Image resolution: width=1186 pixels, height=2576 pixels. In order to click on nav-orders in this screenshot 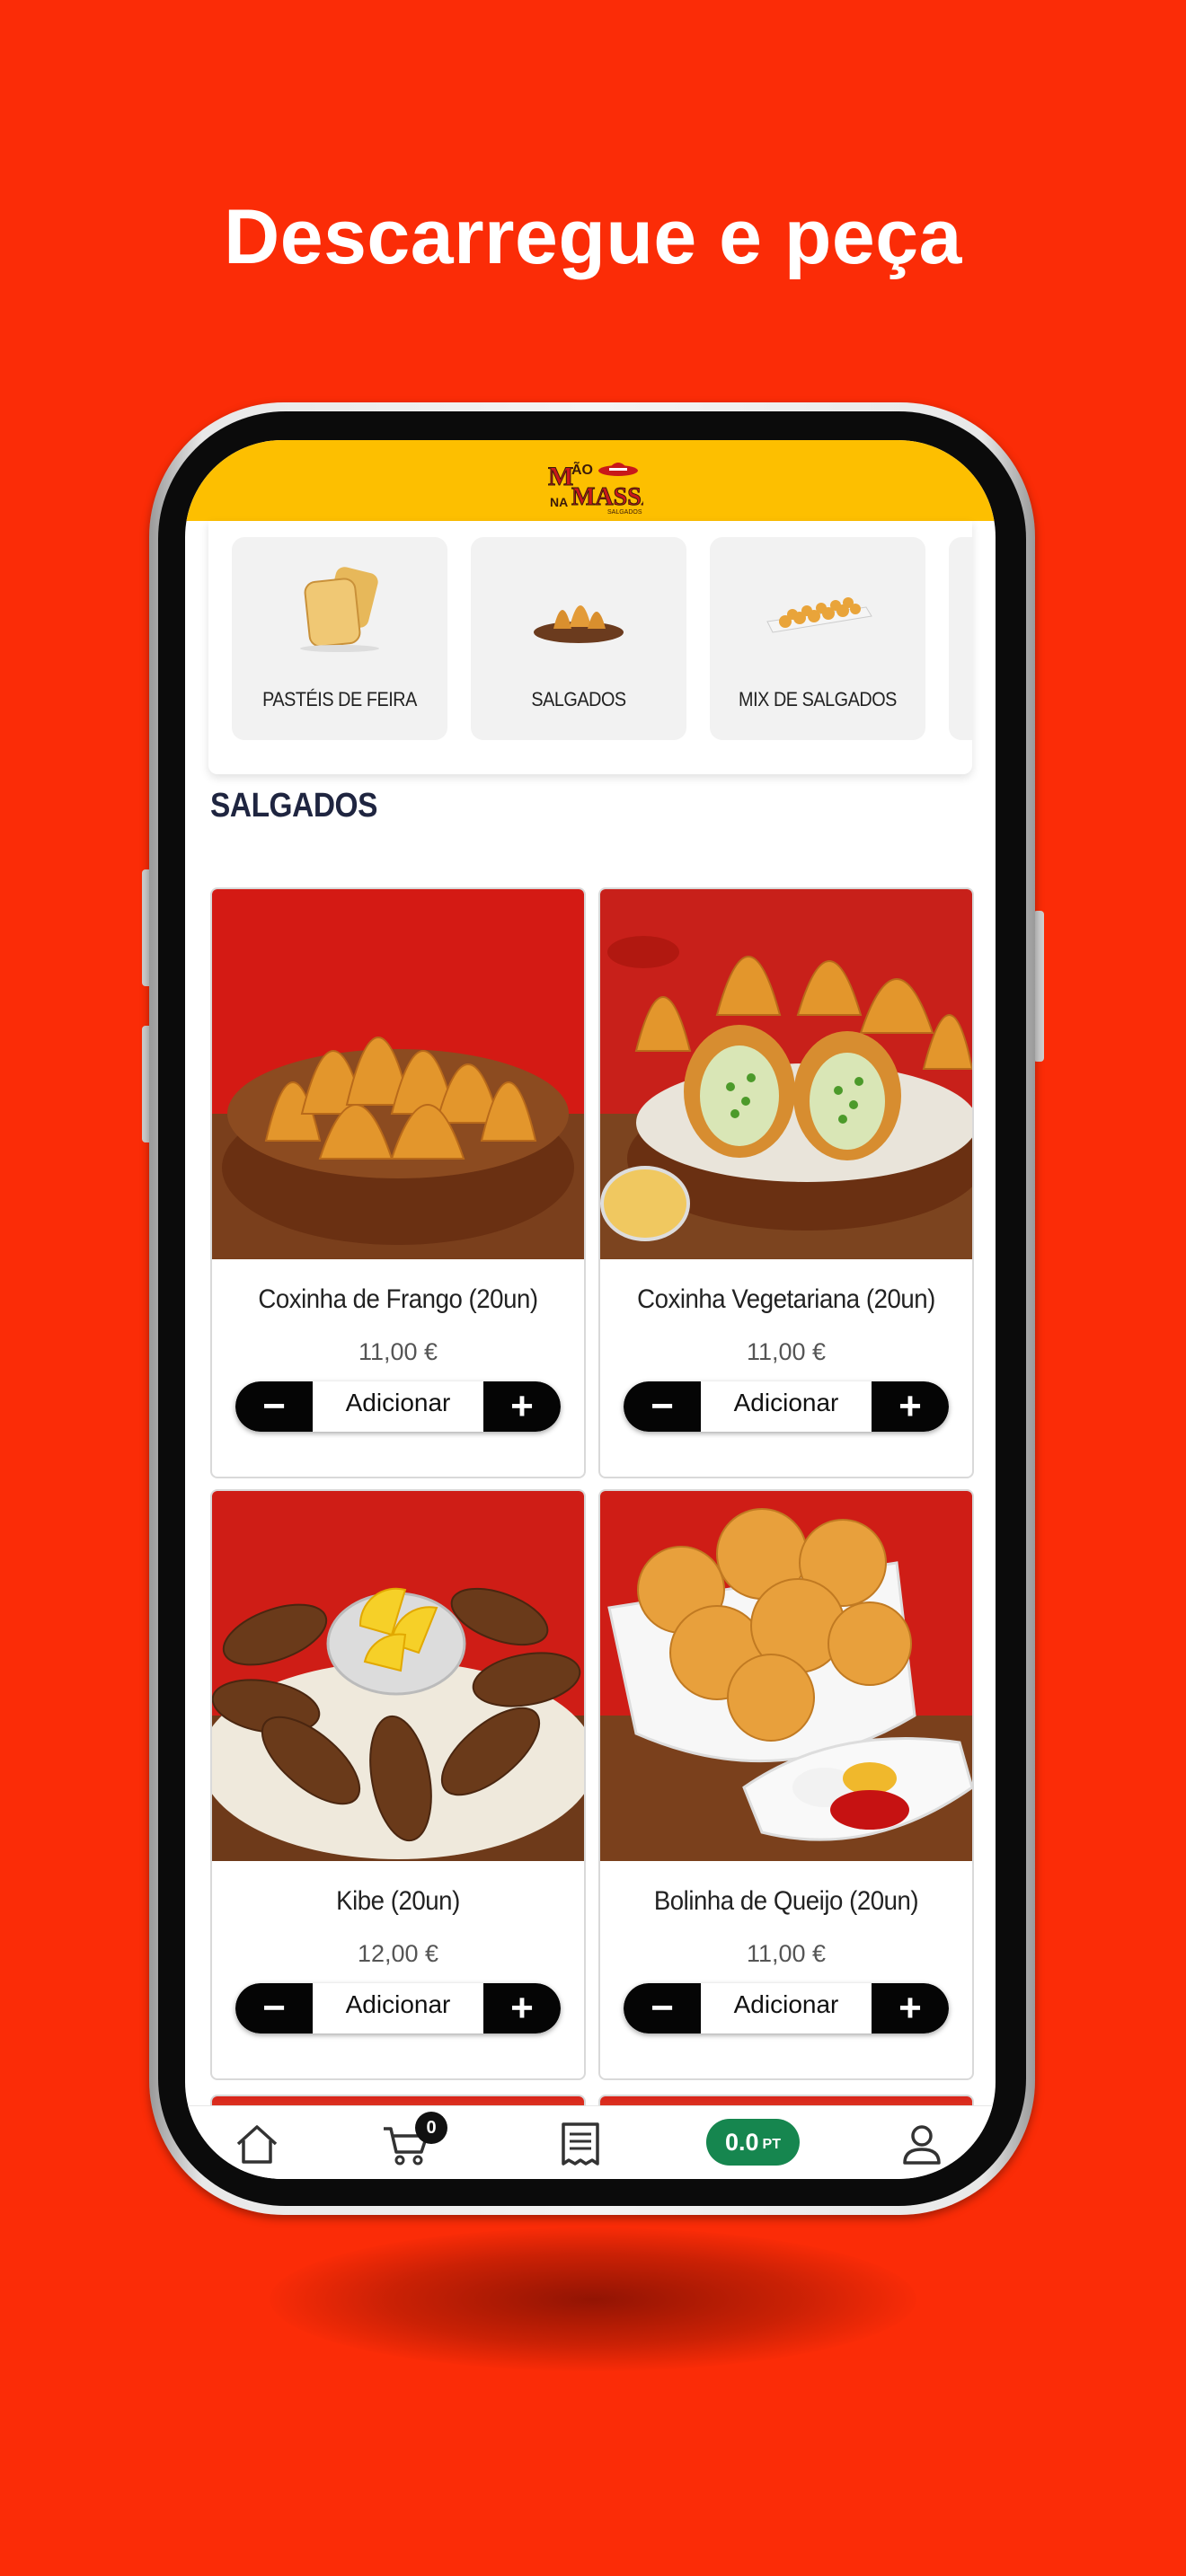, I will do `click(580, 2144)`.